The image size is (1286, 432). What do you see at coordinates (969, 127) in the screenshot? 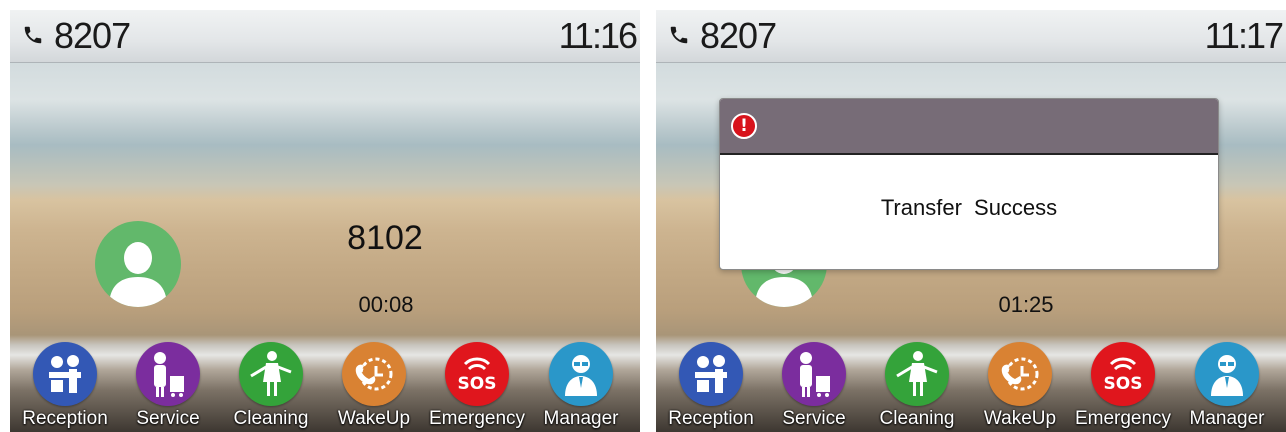
I see `dialog-header: !` at bounding box center [969, 127].